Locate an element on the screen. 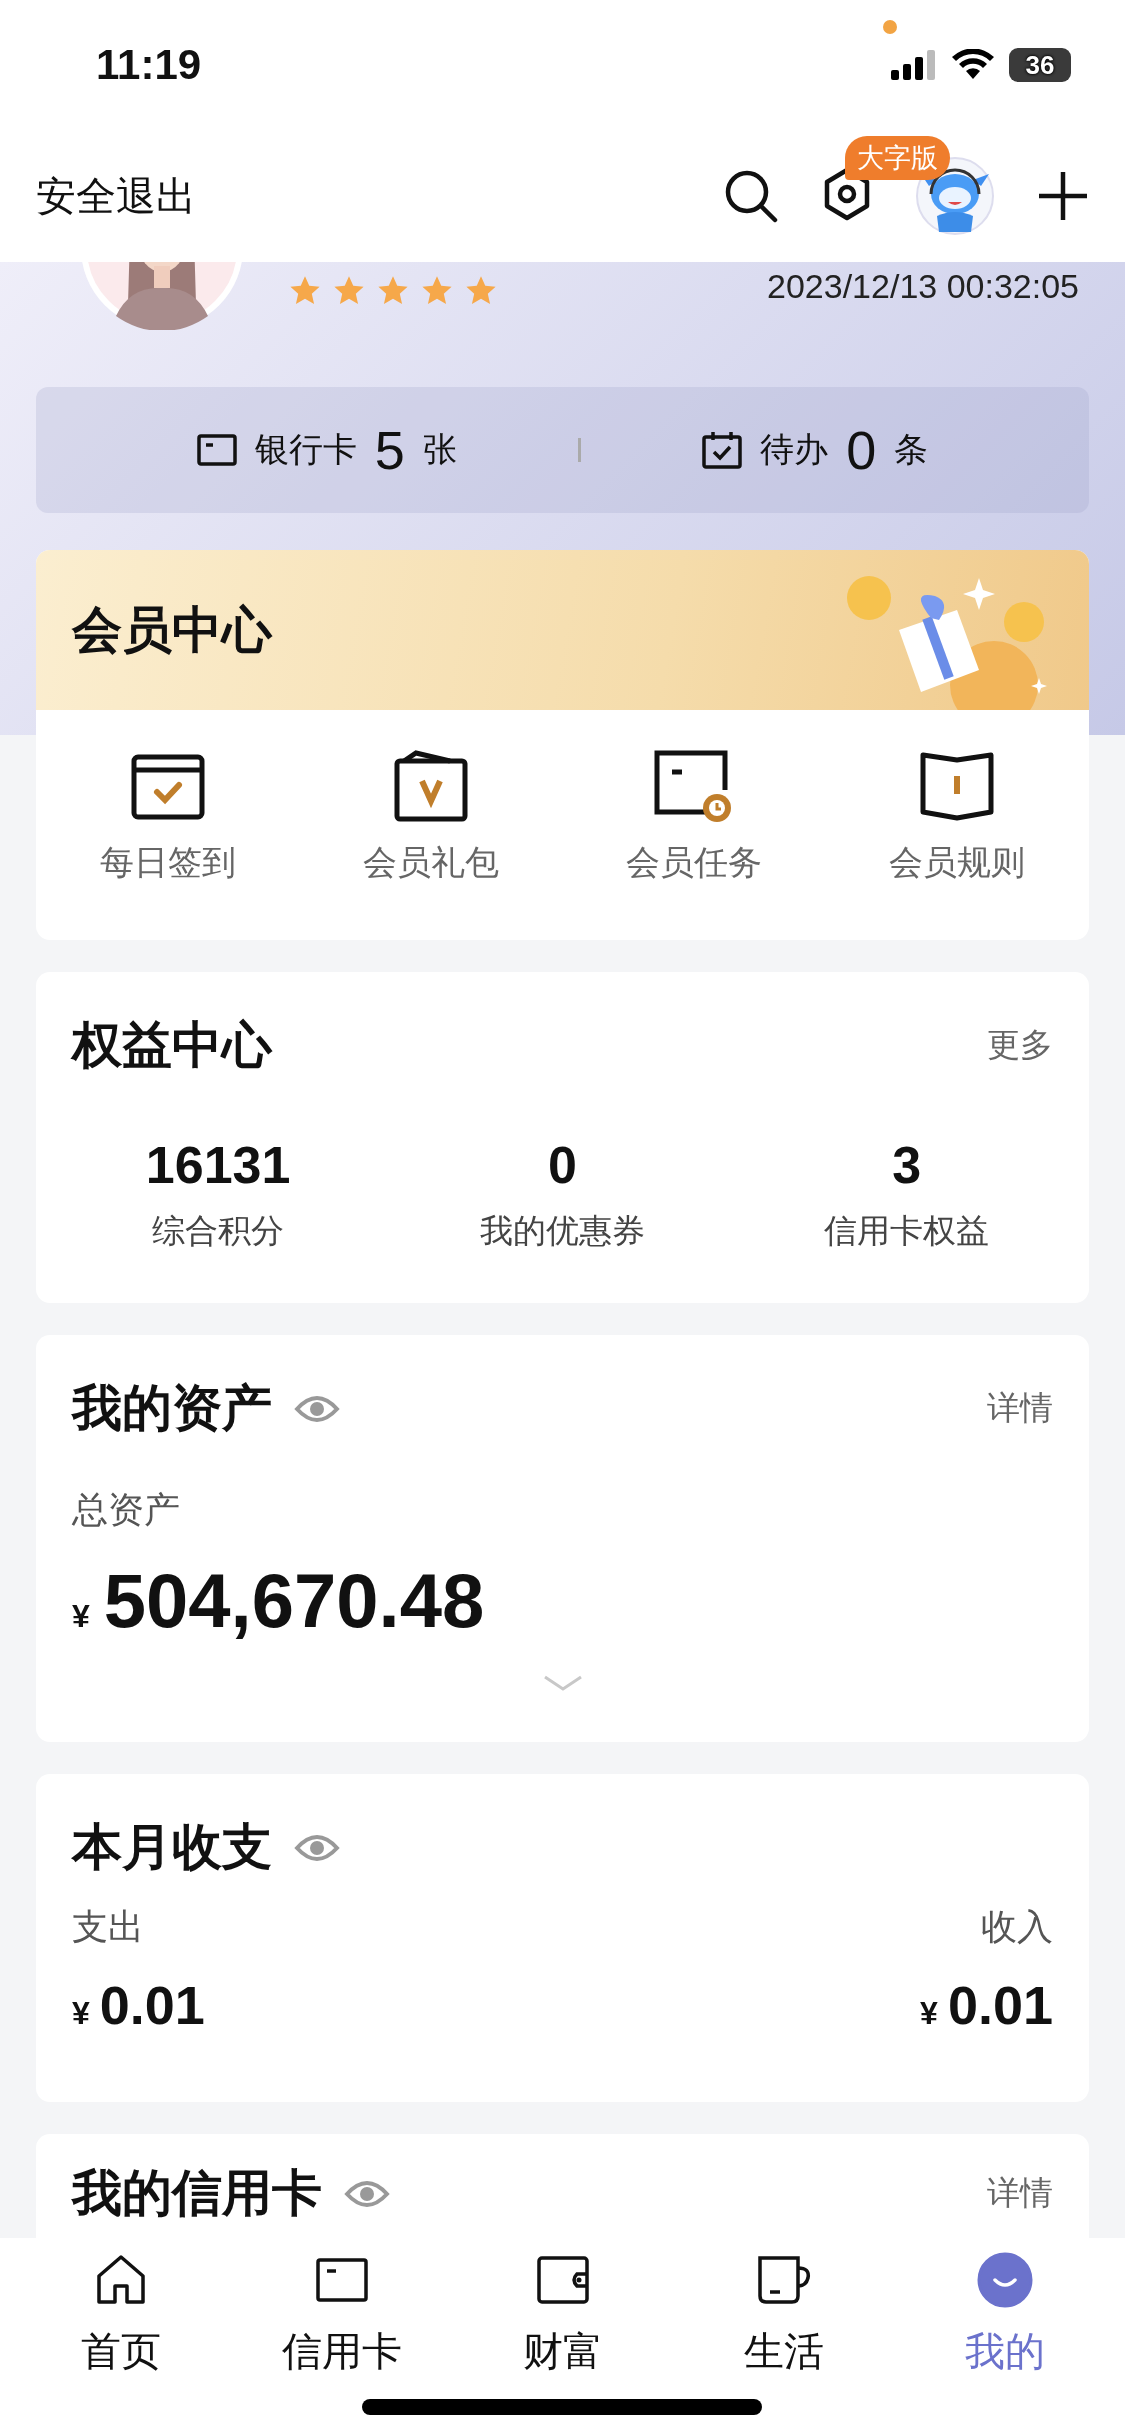 Image resolution: width=1125 pixels, height=2435 pixels. member-menu-item: 会员任务 is located at coordinates (694, 818).